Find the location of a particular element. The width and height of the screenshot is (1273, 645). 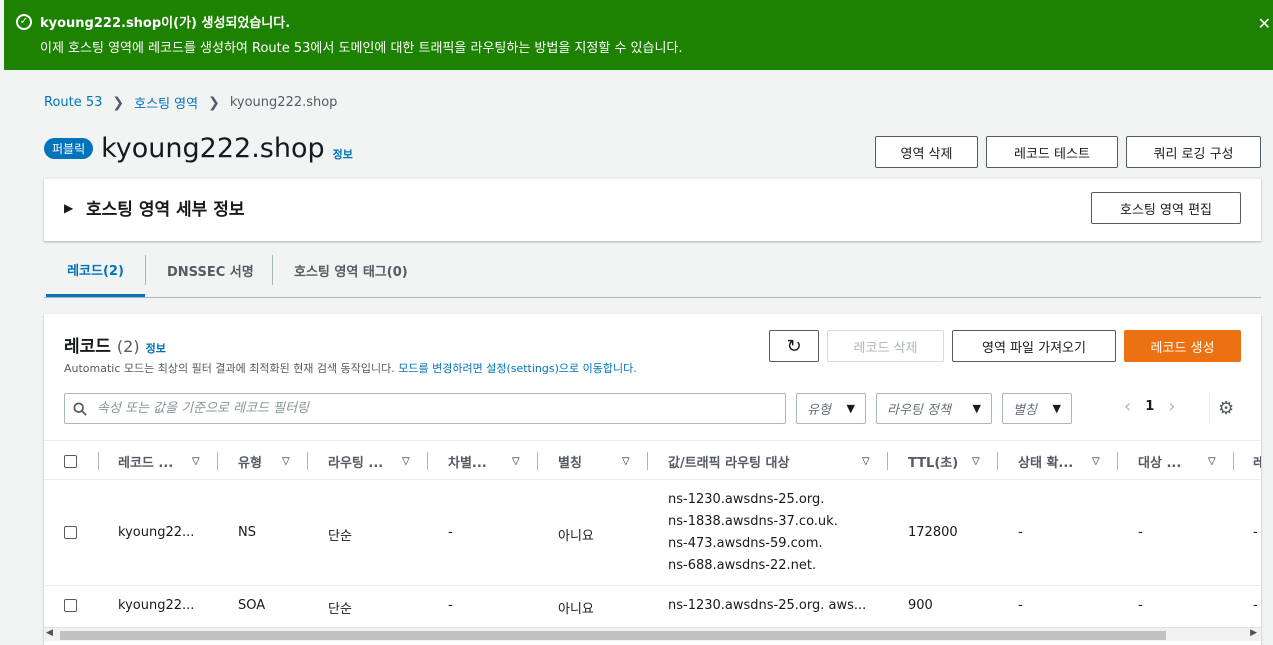

cell-target: - is located at coordinates (1140, 532).